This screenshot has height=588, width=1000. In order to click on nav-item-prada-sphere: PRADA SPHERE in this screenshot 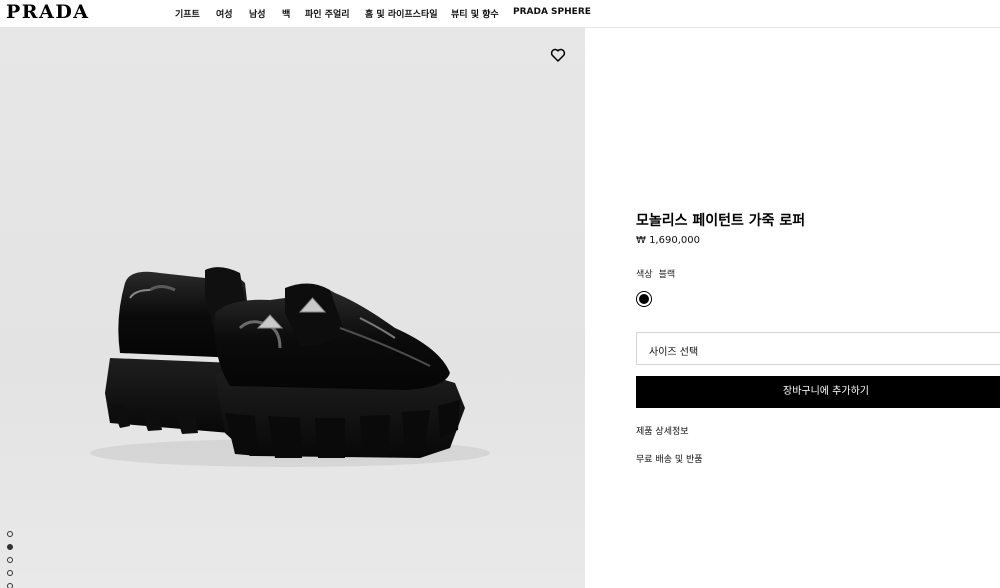, I will do `click(552, 12)`.